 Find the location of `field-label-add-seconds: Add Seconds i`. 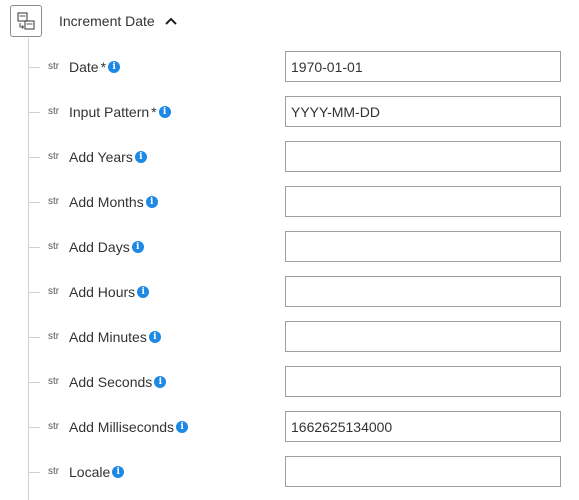

field-label-add-seconds: Add Seconds i is located at coordinates (118, 382).